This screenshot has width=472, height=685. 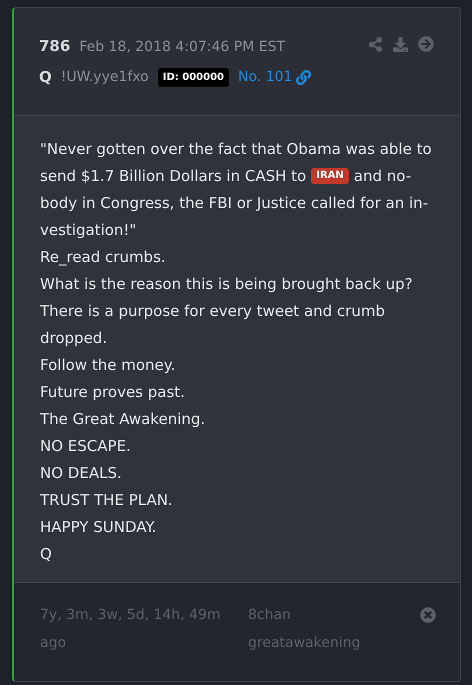 What do you see at coordinates (400, 44) in the screenshot?
I see `download-icon` at bounding box center [400, 44].